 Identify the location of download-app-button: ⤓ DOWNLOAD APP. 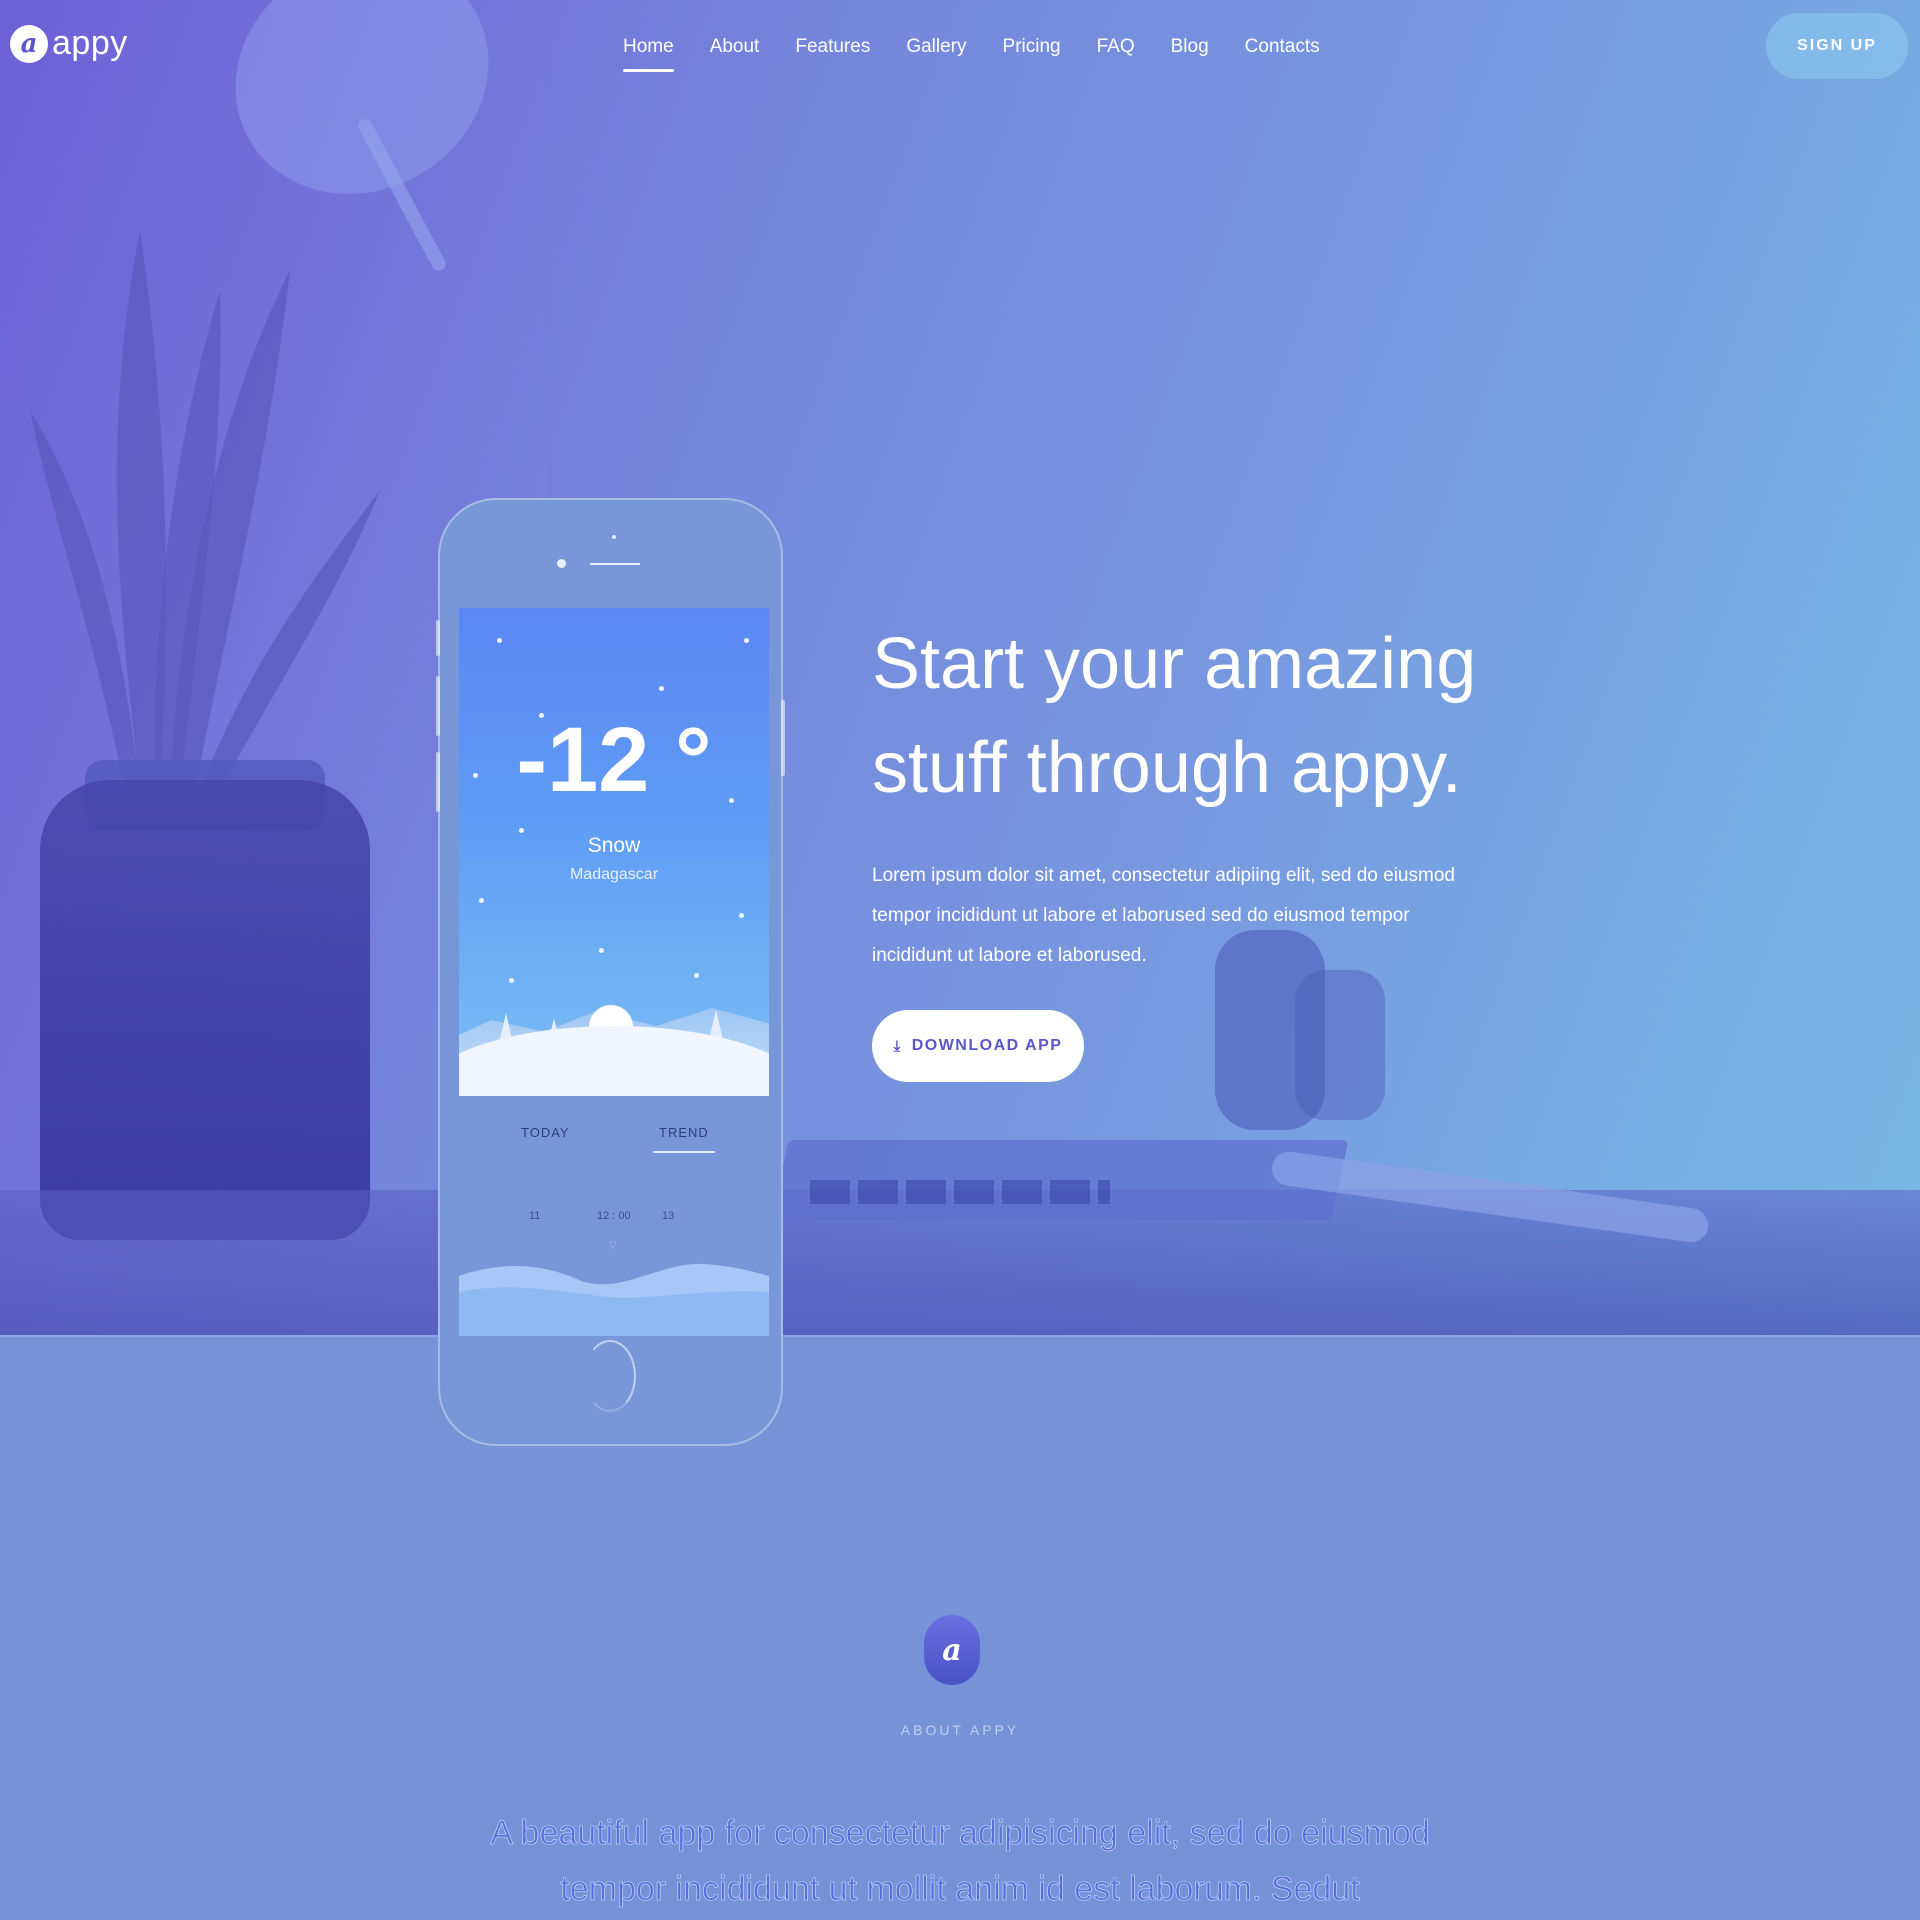
(978, 1046).